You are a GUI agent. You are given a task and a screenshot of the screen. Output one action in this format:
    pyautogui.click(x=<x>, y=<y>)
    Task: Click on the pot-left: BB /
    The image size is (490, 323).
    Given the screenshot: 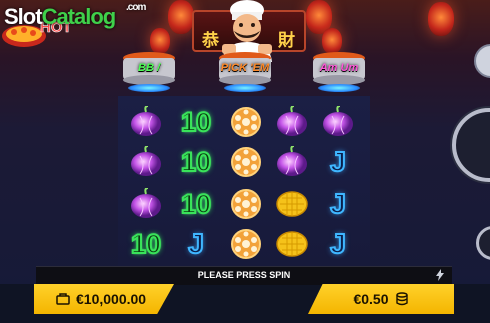 What is the action you would take?
    pyautogui.click(x=149, y=70)
    